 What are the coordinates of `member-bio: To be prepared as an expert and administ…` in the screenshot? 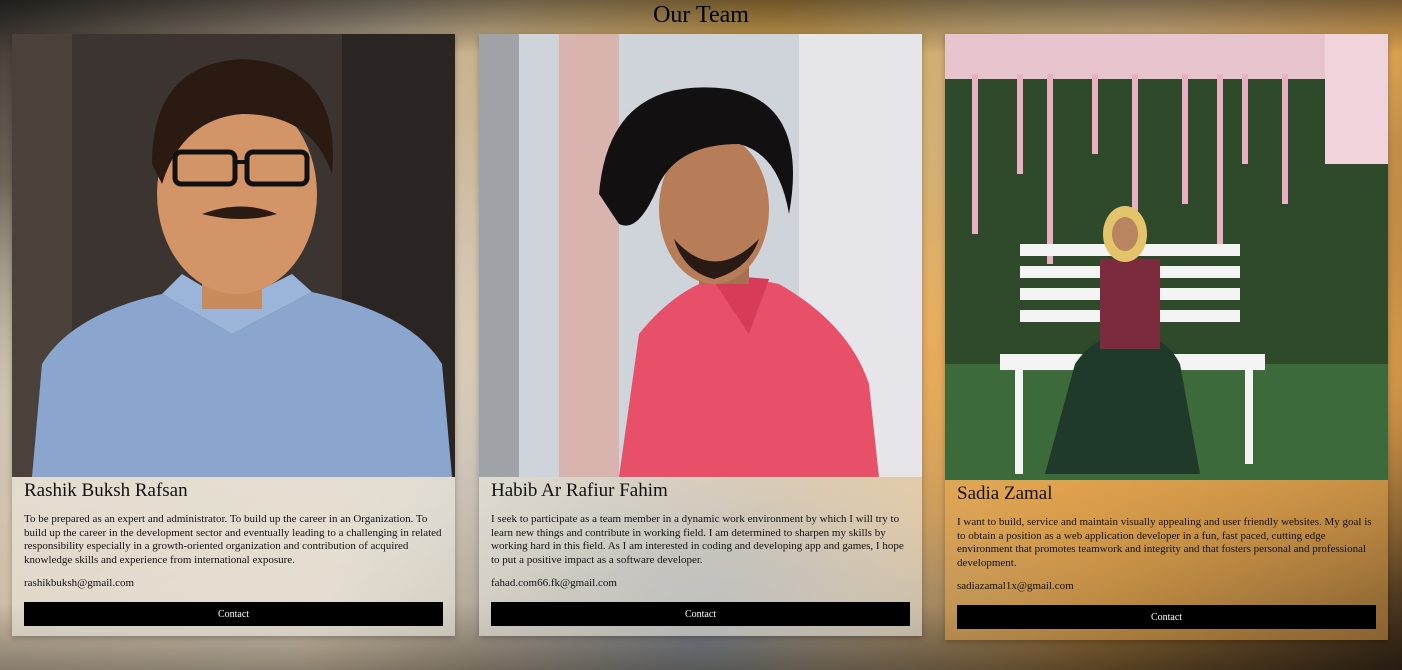 It's located at (233, 539).